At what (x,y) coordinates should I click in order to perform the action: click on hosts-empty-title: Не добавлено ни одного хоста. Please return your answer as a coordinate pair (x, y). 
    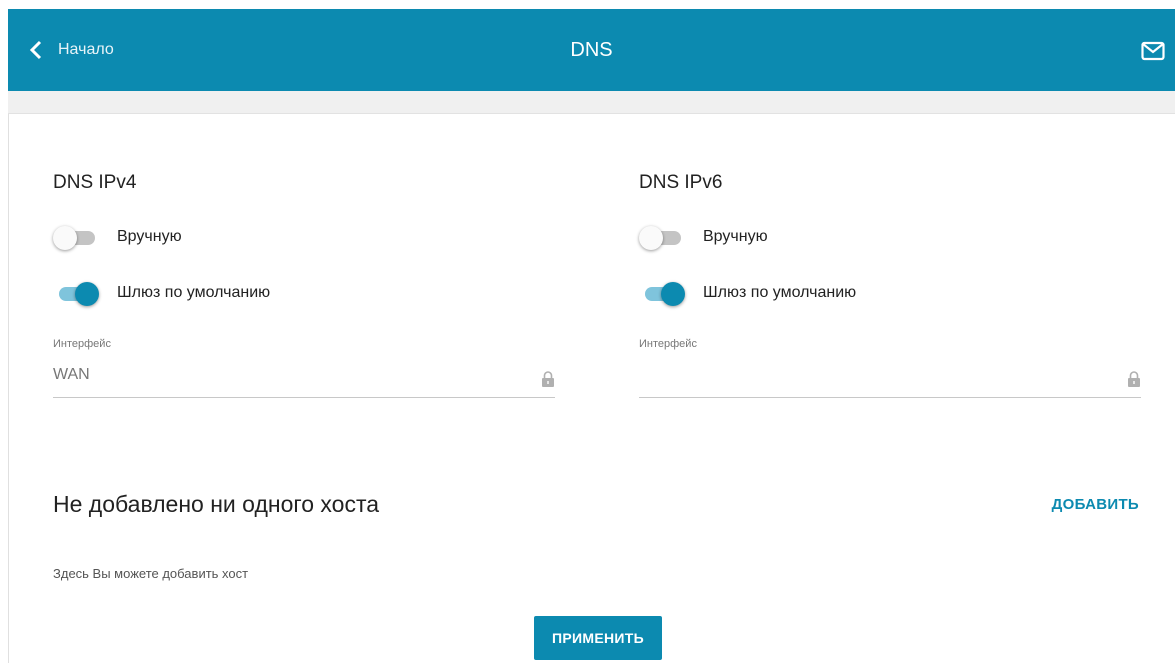
    Looking at the image, I should click on (216, 504).